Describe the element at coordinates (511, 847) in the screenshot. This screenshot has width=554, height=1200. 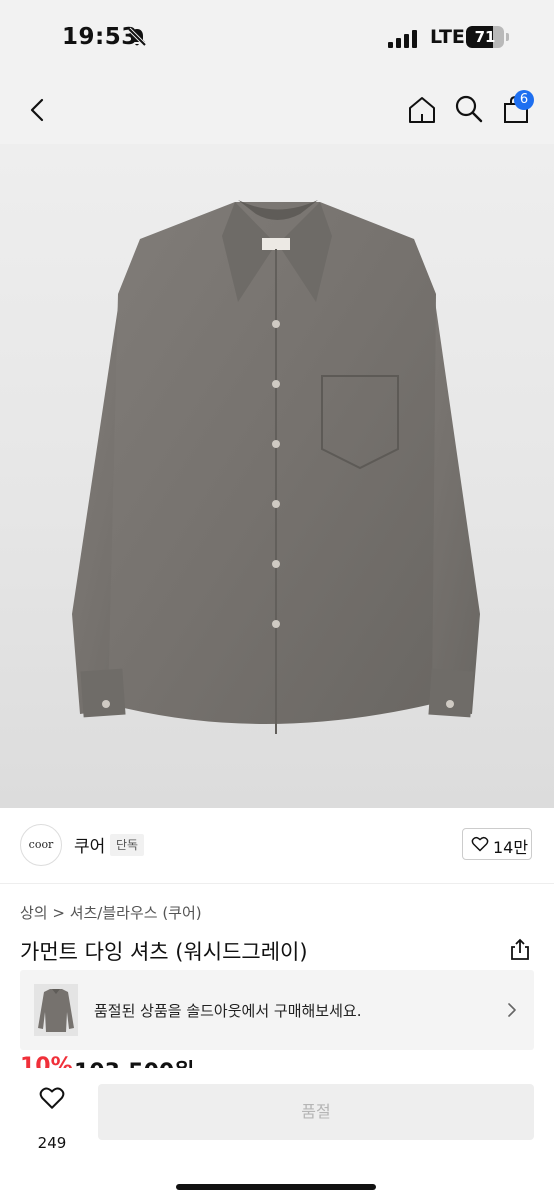
I see `brand-like-count: 14만` at that location.